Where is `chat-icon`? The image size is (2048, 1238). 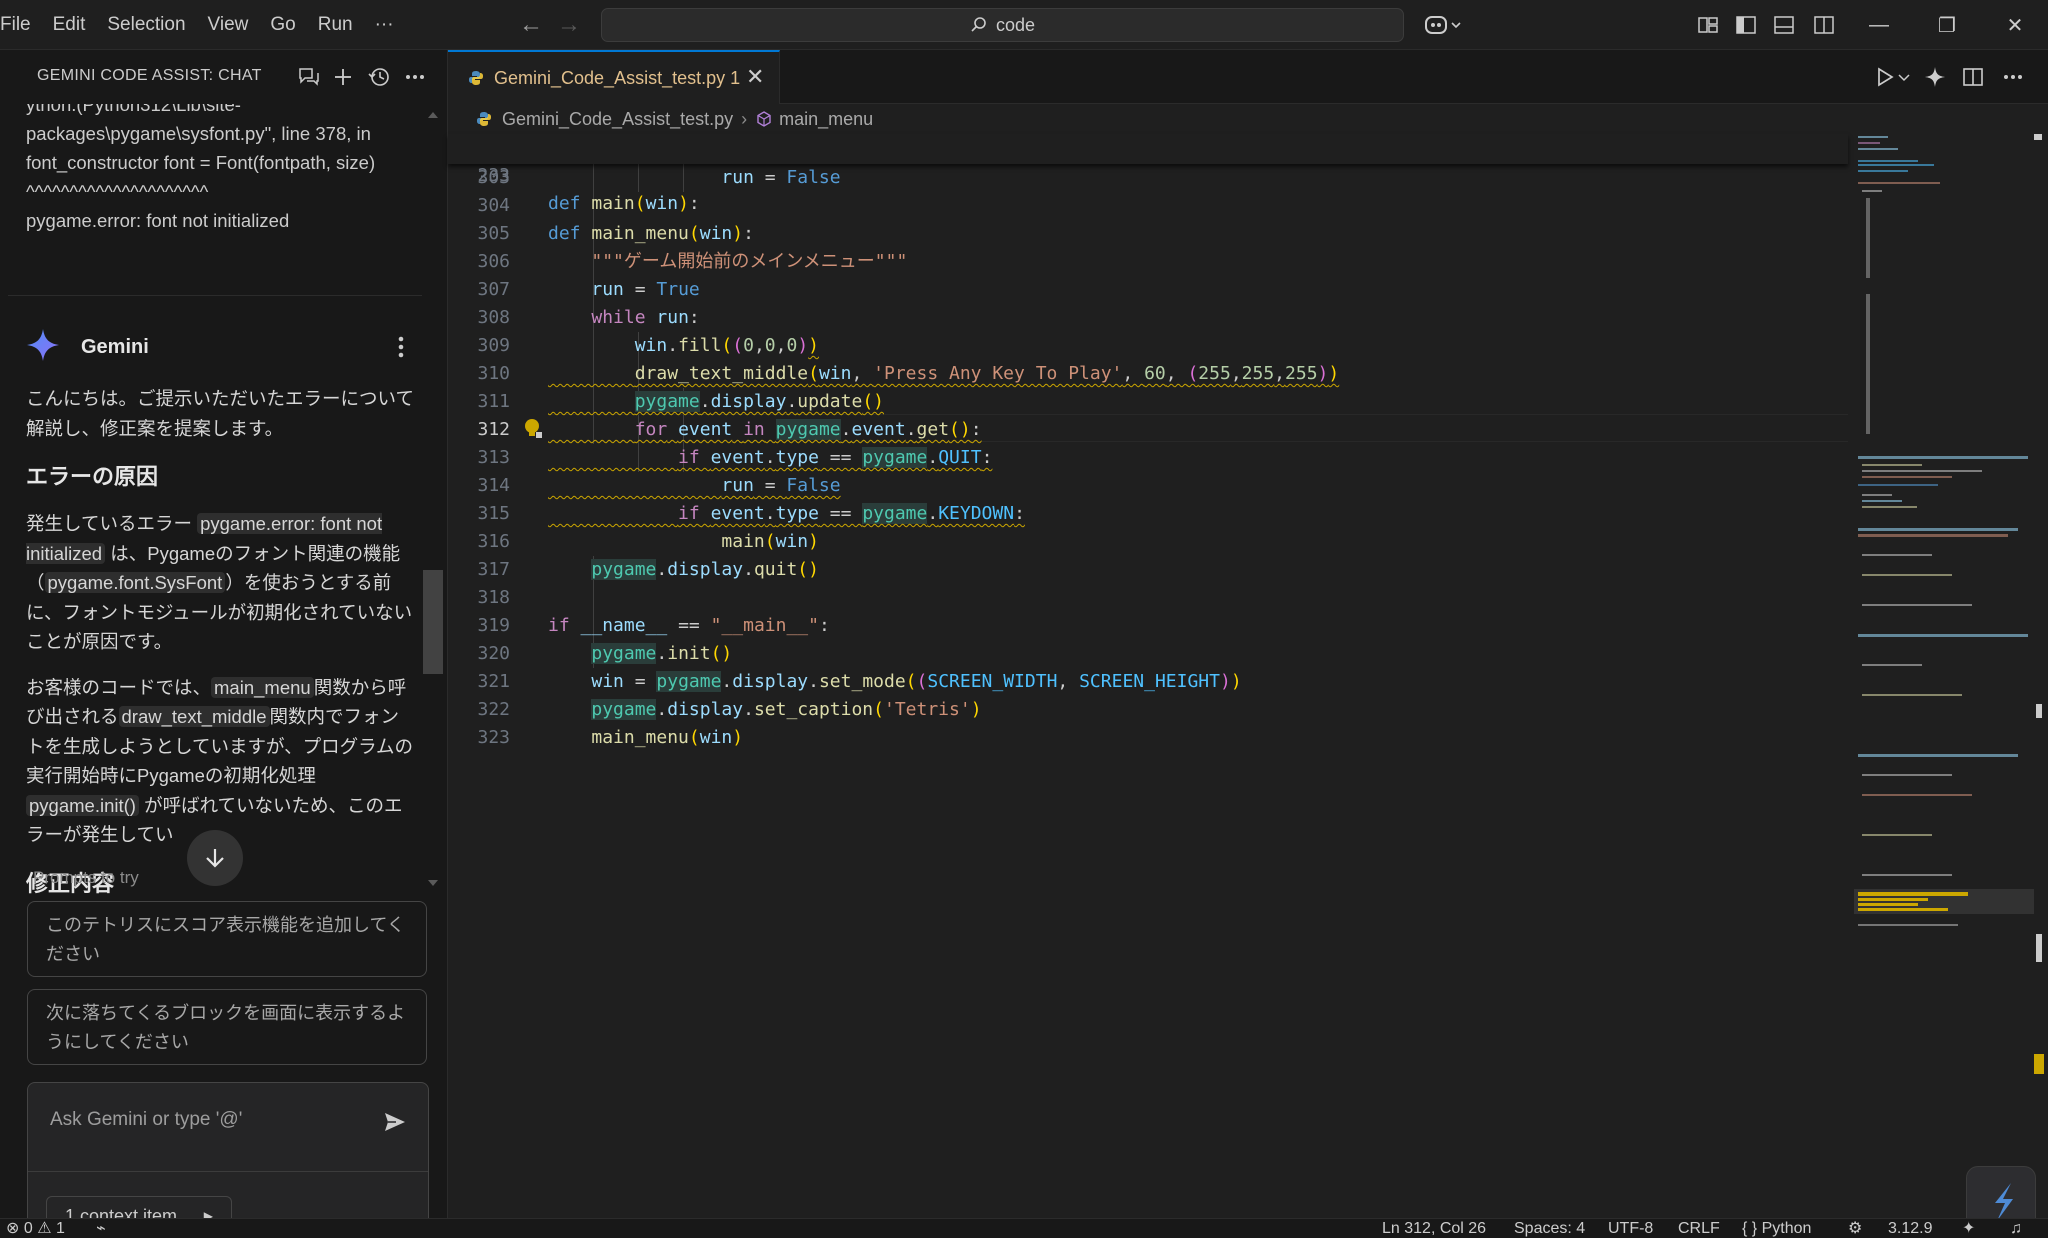 chat-icon is located at coordinates (308, 77).